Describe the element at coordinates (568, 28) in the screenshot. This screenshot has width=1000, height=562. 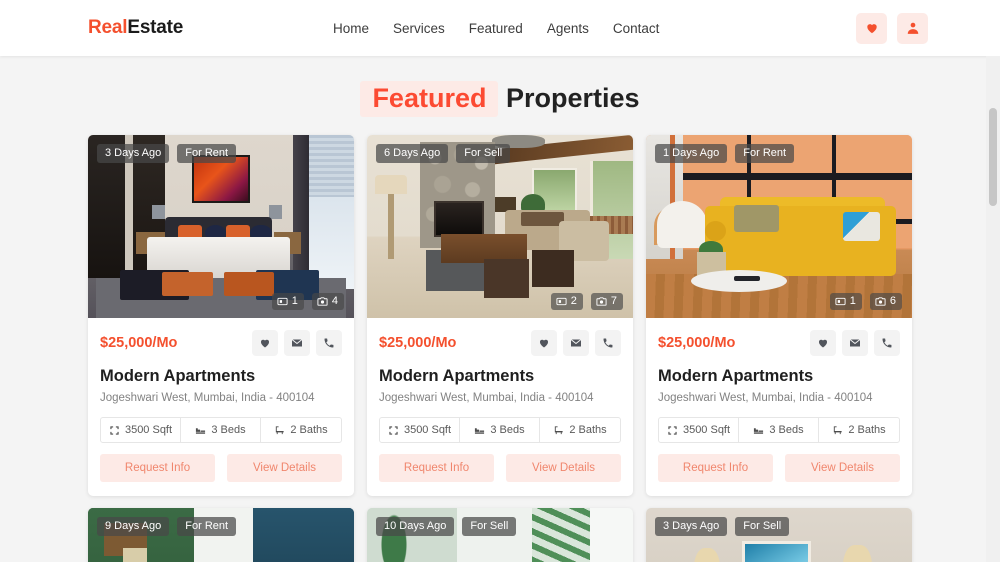
I see `nav-item-agents: Agents` at that location.